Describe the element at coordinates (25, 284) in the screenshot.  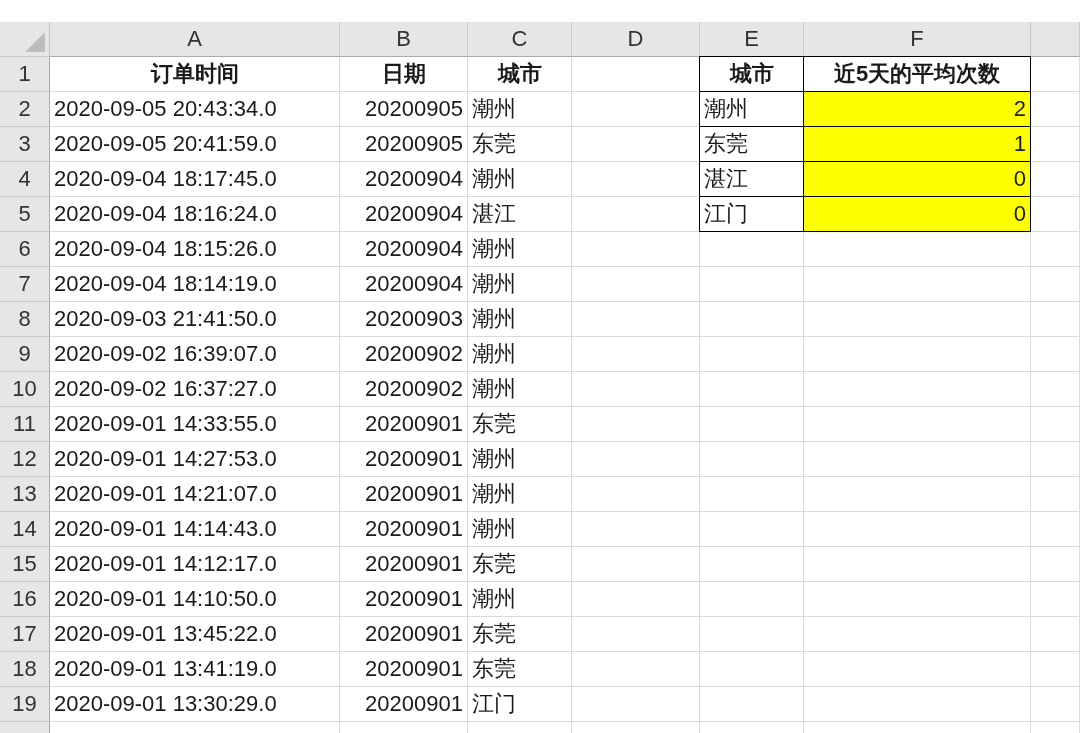
I see `row-header: 7` at that location.